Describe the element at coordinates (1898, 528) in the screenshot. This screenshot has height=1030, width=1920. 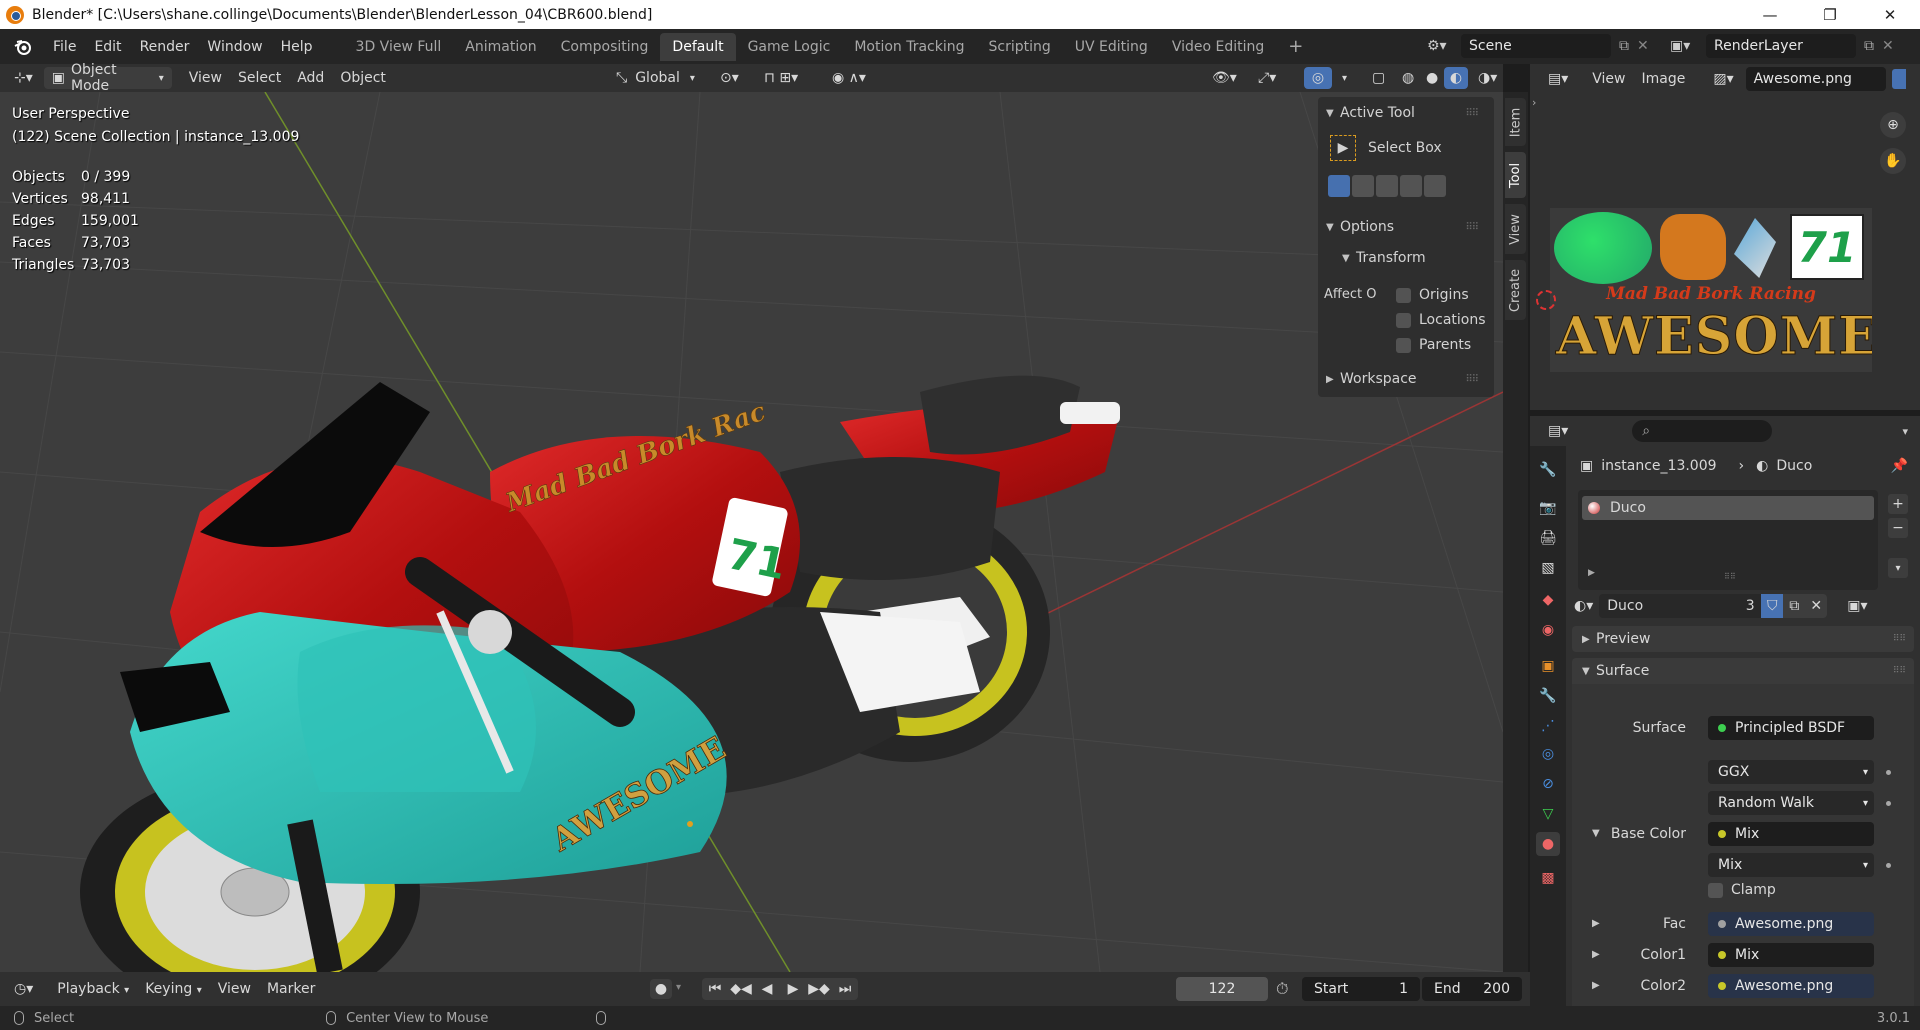
I see `remove-slot-button: −` at that location.